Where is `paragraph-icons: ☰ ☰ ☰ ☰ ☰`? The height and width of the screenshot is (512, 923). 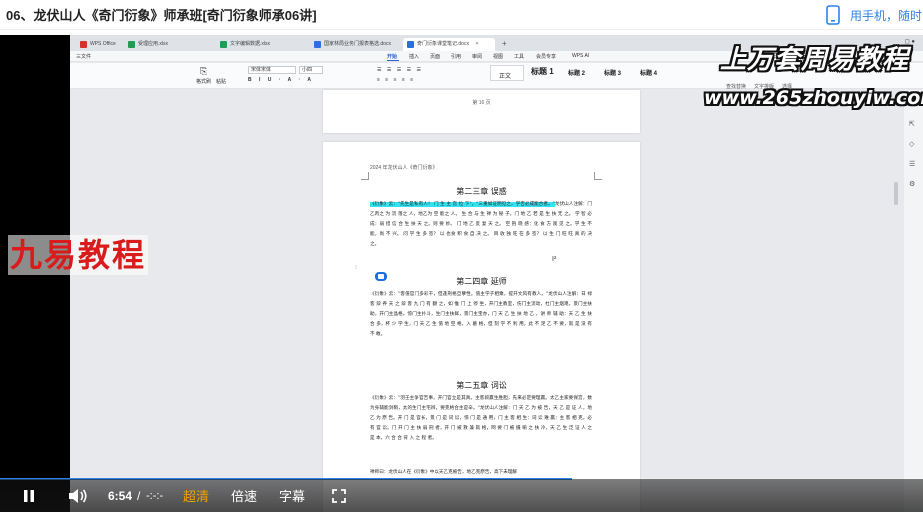
paragraph-icons: ☰ ☰ ☰ ☰ ☰ is located at coordinates (400, 70).